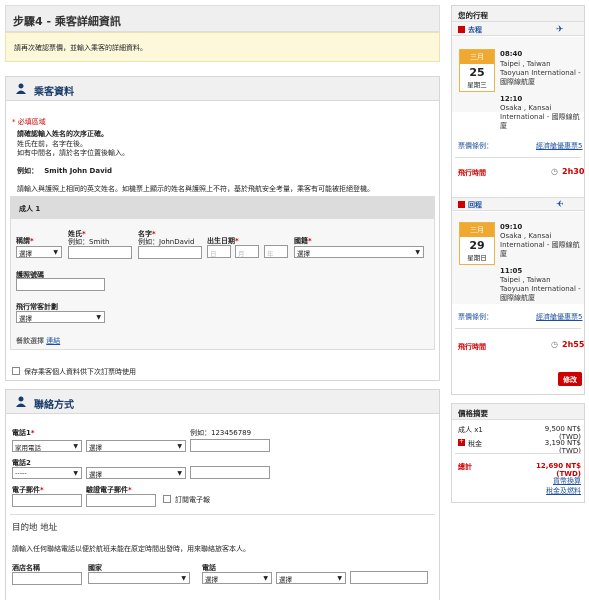  What do you see at coordinates (511, 271) in the screenshot?
I see `inbound-arr-time: 11:05` at bounding box center [511, 271].